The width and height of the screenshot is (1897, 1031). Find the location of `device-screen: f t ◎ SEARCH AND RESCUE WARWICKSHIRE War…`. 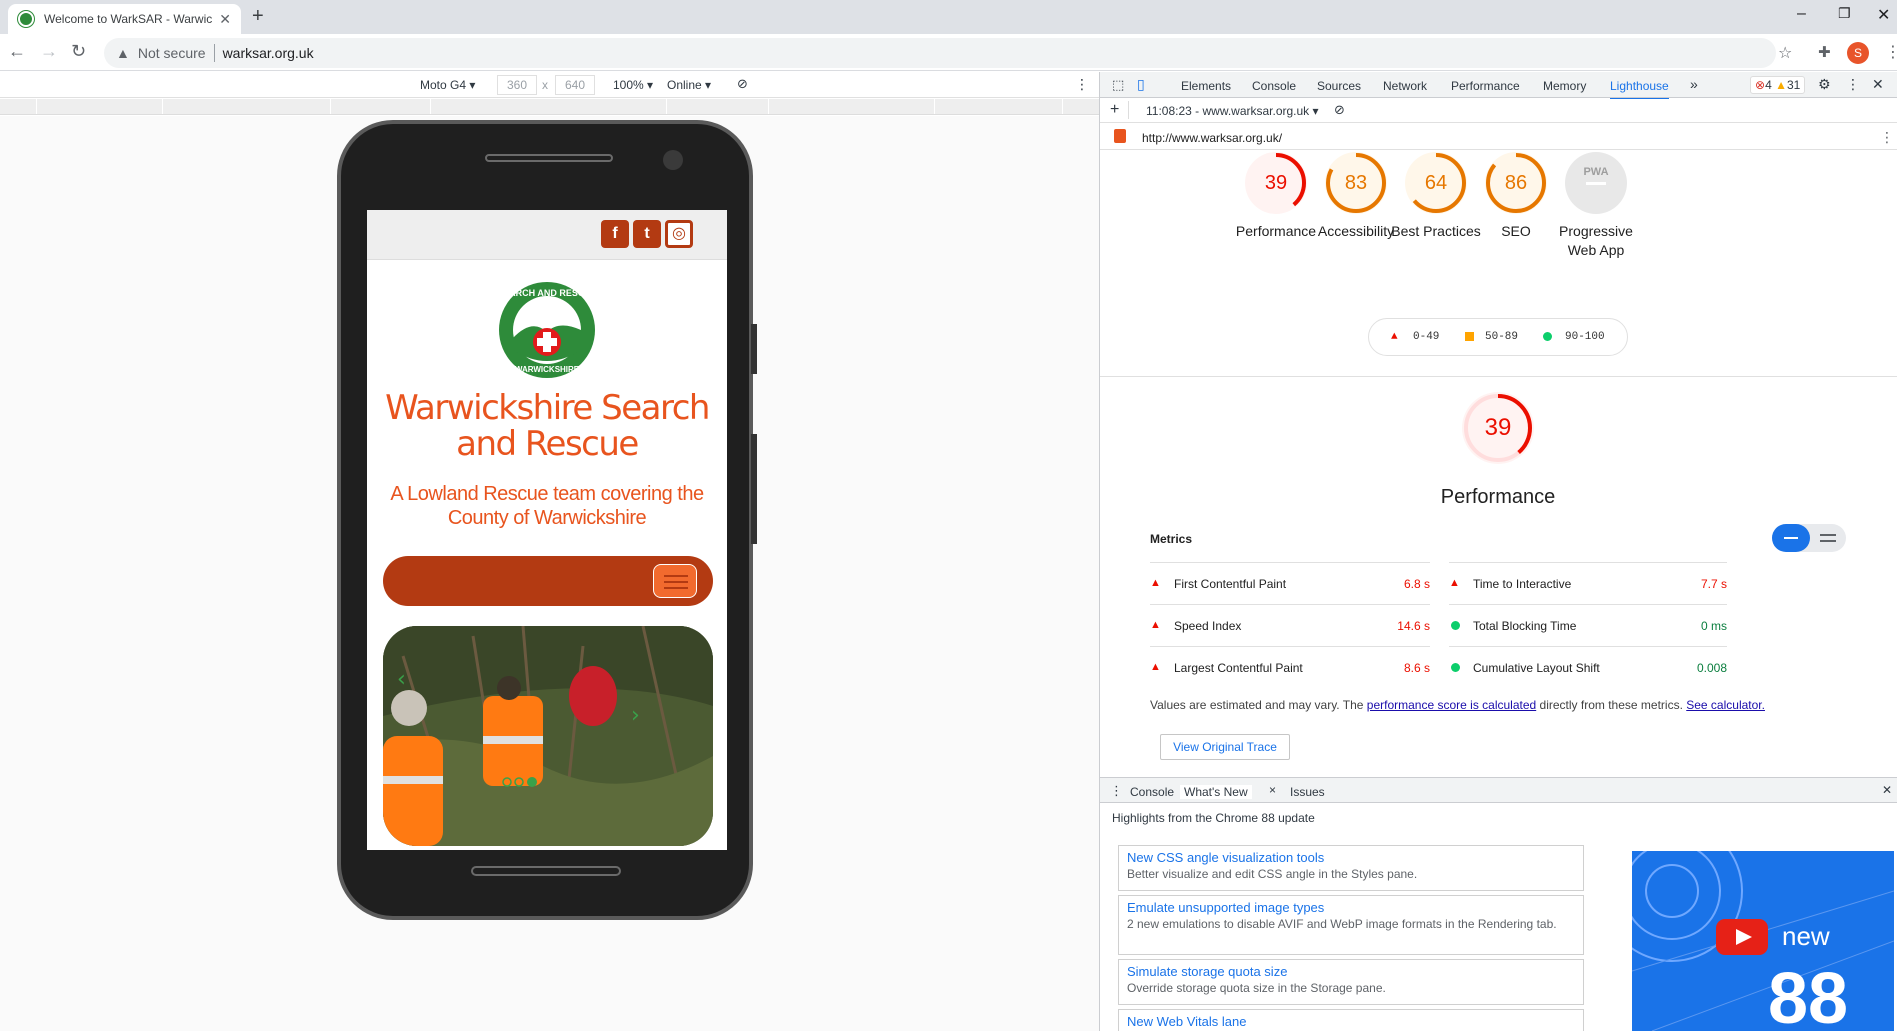

device-screen: f t ◎ SEARCH AND RESCUE WARWICKSHIRE War… is located at coordinates (547, 530).